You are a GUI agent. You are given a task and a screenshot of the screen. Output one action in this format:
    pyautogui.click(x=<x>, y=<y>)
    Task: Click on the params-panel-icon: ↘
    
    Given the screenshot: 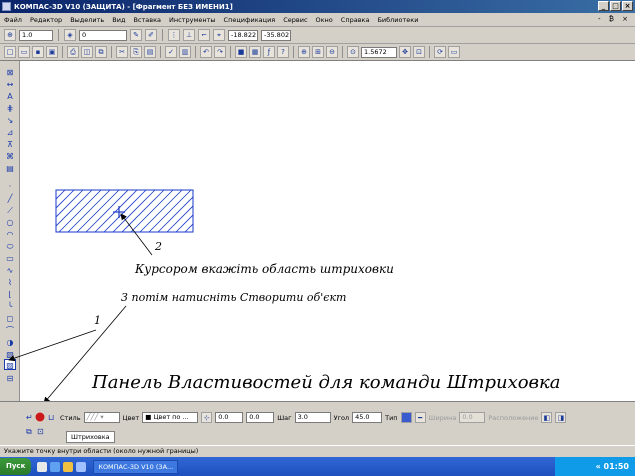 What is the action you would take?
    pyautogui.click(x=10, y=120)
    